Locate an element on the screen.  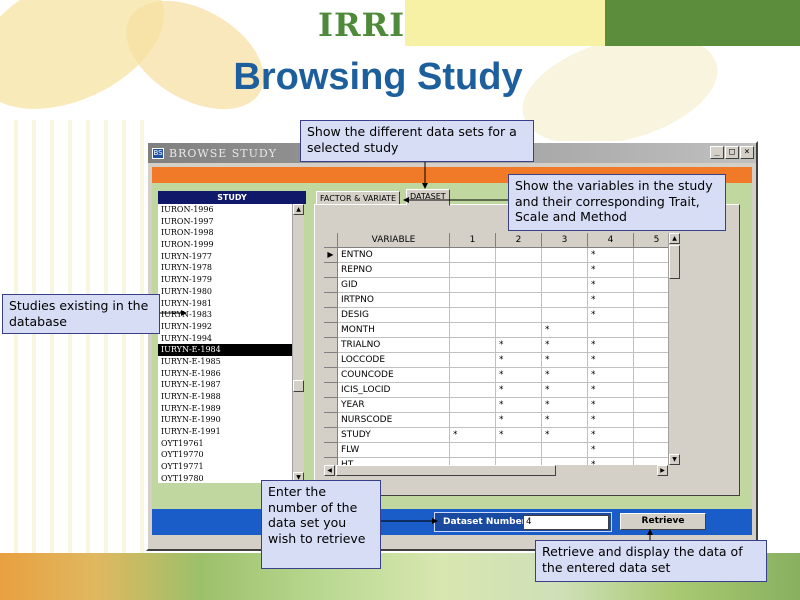
grid-column-header: 2 is located at coordinates (519, 240).